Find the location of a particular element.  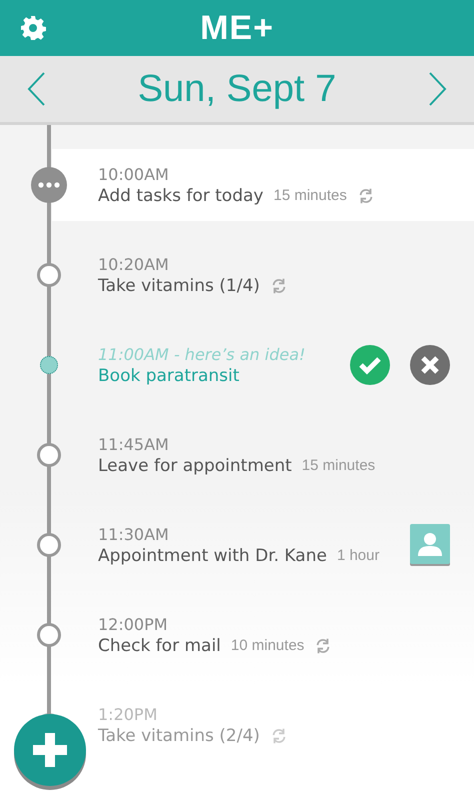

contact-icon is located at coordinates (430, 545).